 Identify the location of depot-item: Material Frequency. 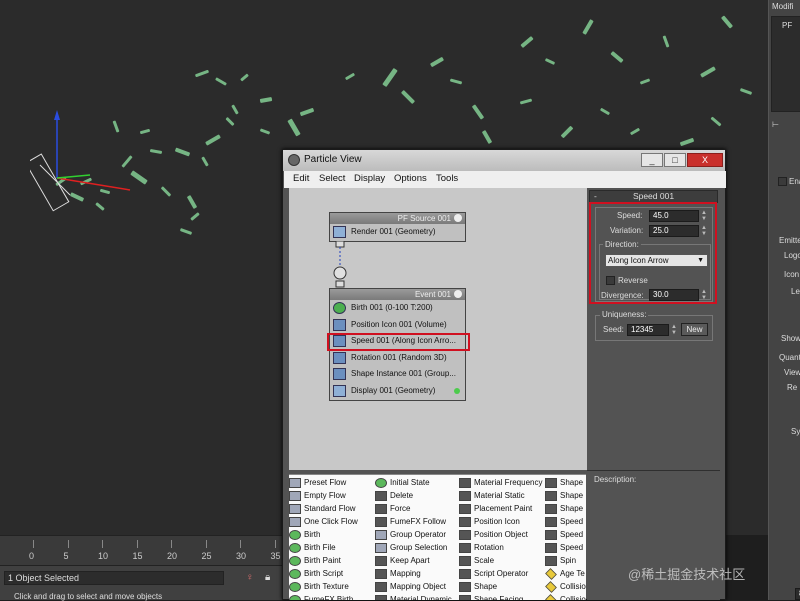
(500, 483).